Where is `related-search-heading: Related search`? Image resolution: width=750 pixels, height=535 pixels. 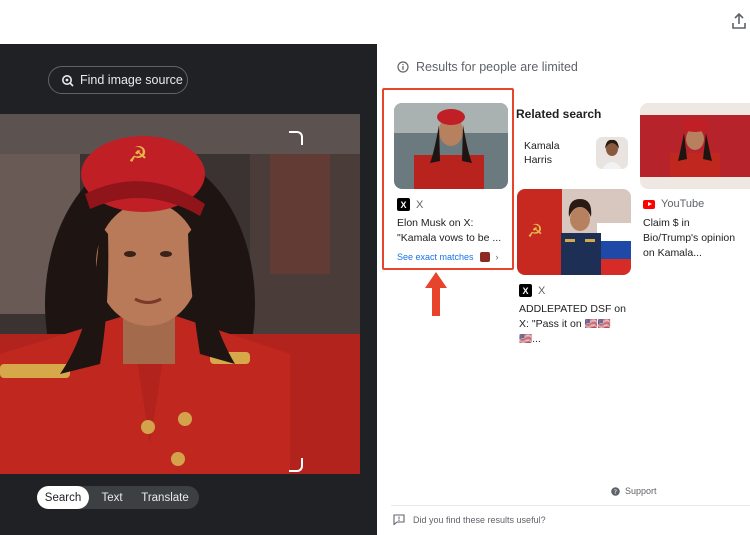 related-search-heading: Related search is located at coordinates (559, 114).